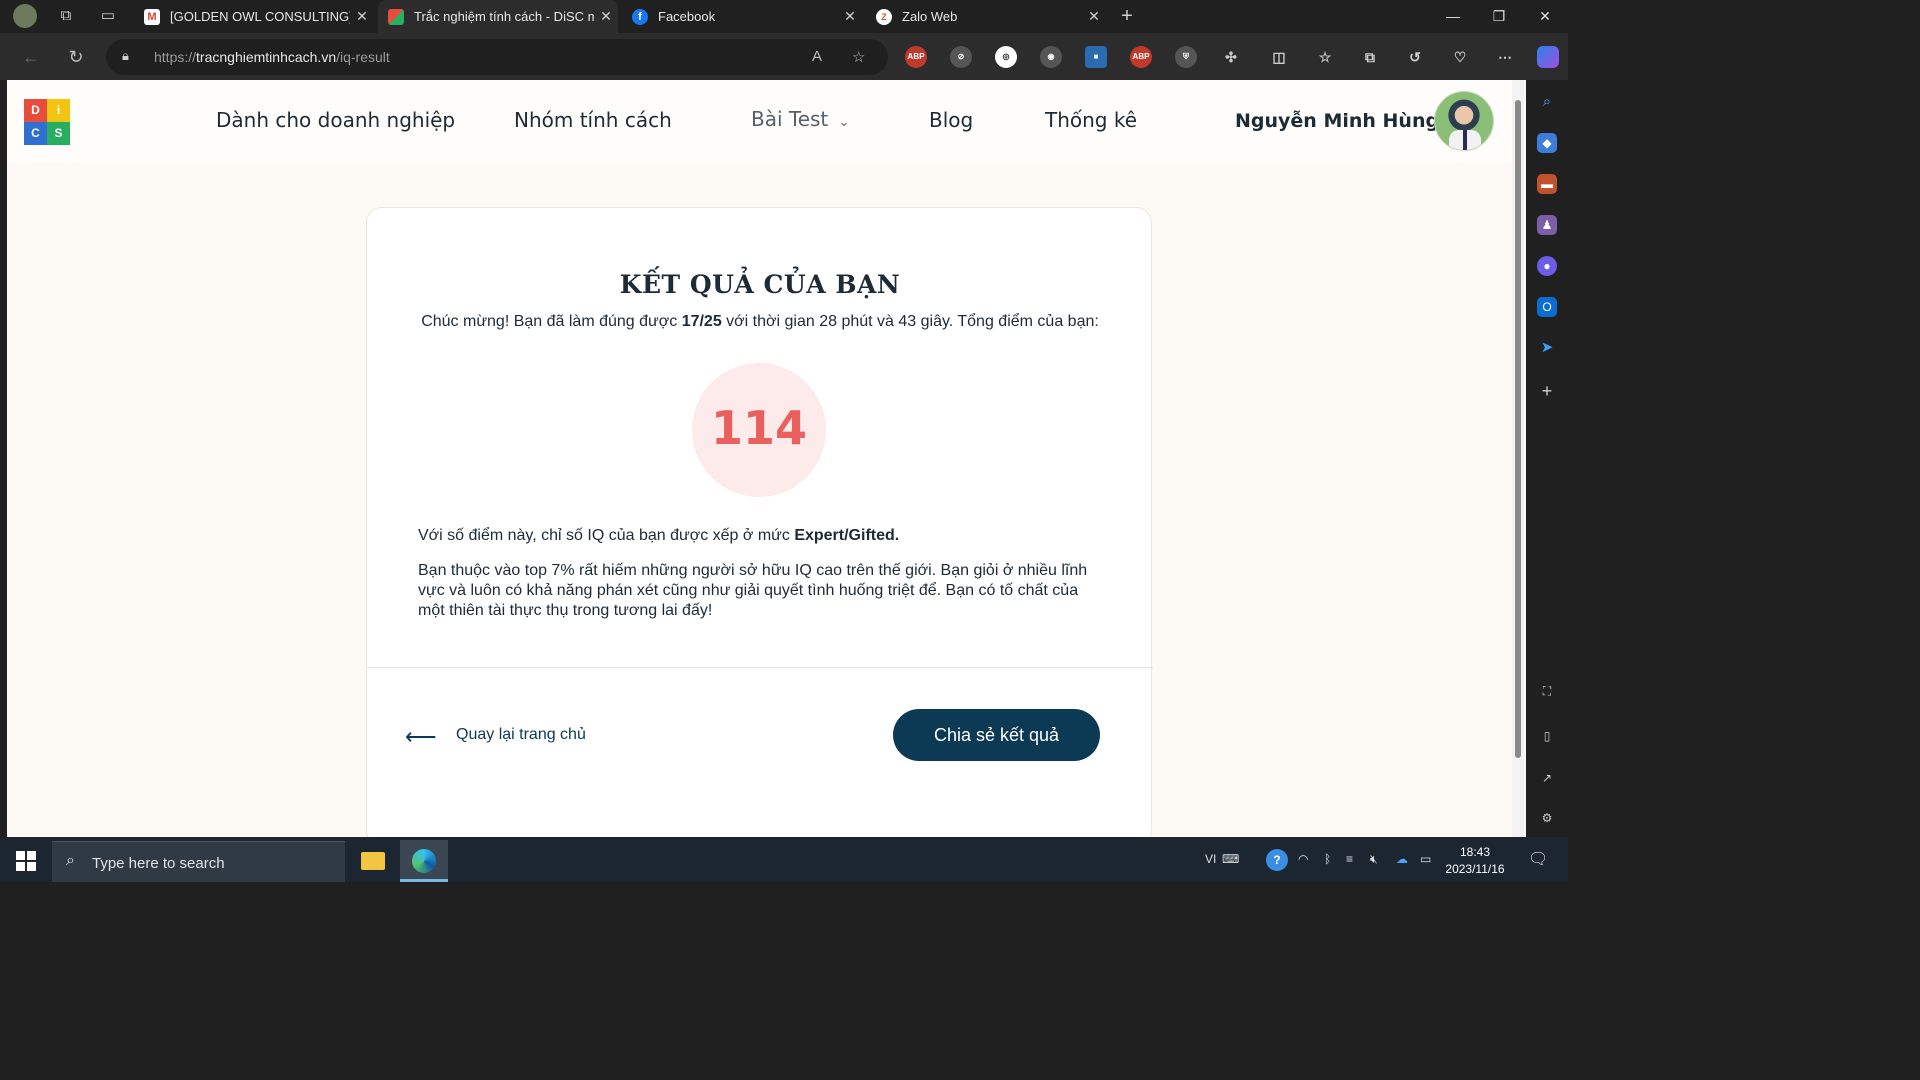 The image size is (1920, 1080). Describe the element at coordinates (108, 16) in the screenshot. I see `tab-actions-icon: ▭` at that location.